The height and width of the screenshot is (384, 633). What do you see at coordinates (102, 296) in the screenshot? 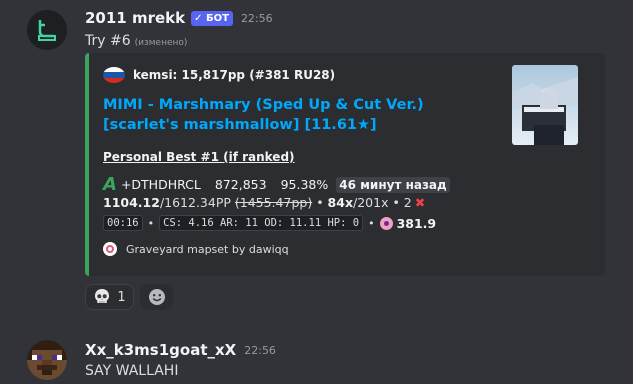
I see `skull-icon` at bounding box center [102, 296].